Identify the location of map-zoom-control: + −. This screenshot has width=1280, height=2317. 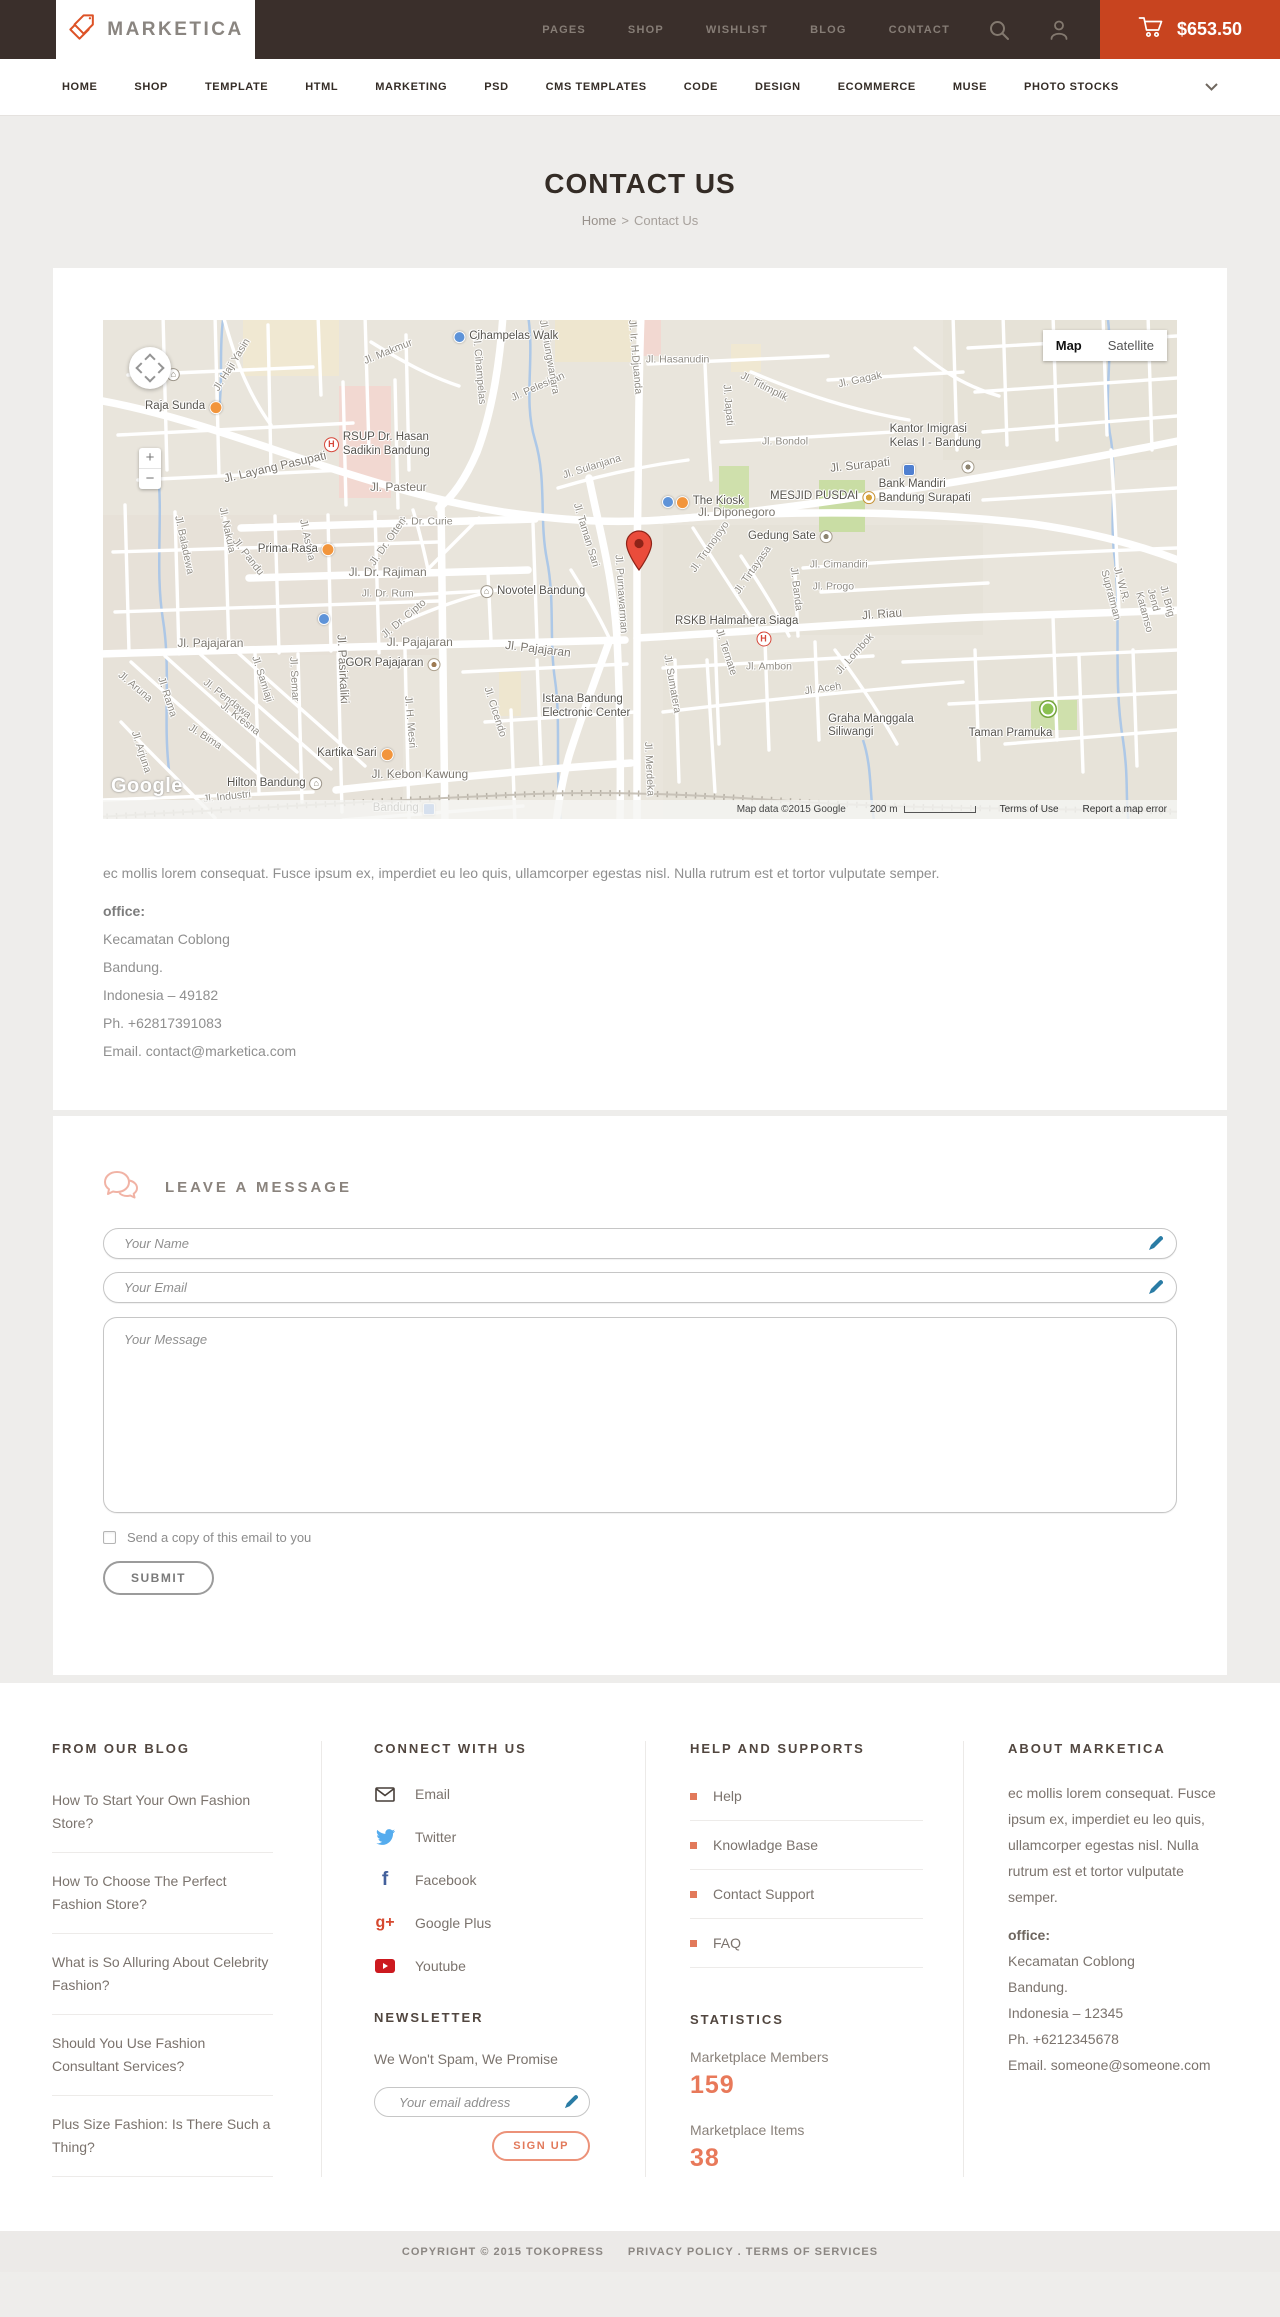
(150, 468).